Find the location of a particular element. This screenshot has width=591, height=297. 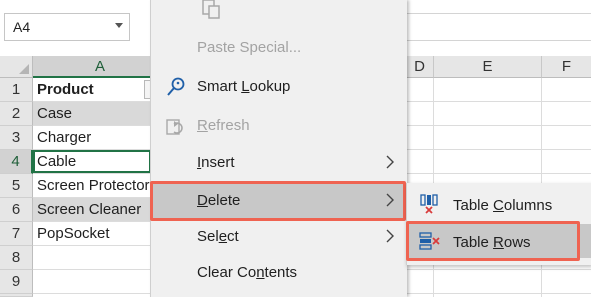

cell-a6: Screen Cleaner is located at coordinates (92, 209).